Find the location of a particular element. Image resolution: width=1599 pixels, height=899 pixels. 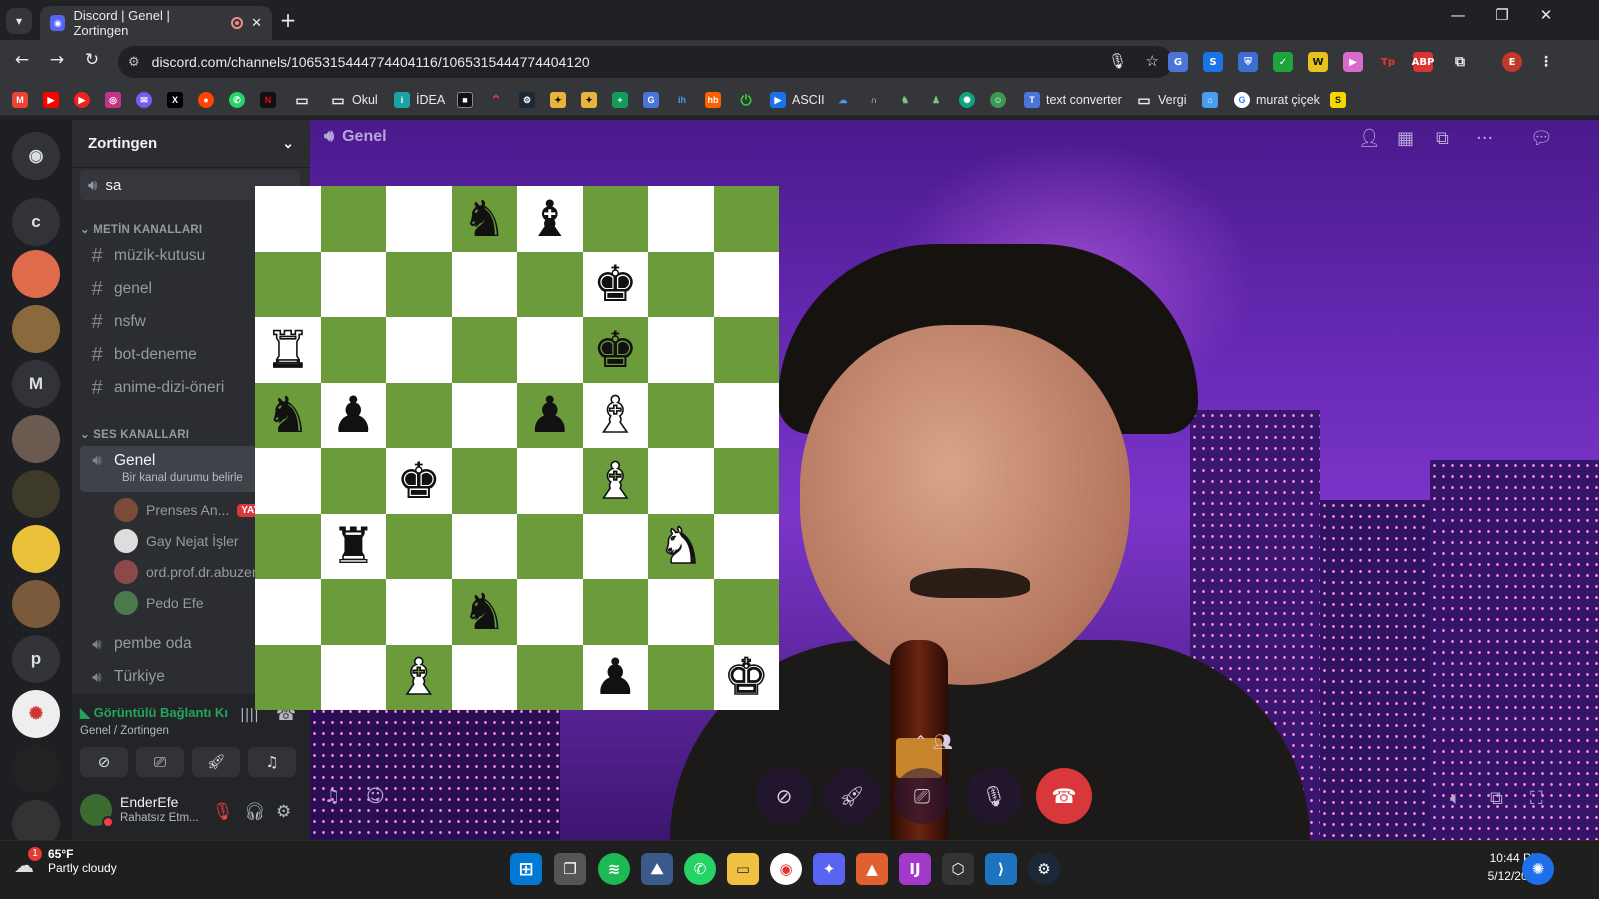

voice-user: ord.prof.dr.abuzerk is located at coordinates (189, 572).